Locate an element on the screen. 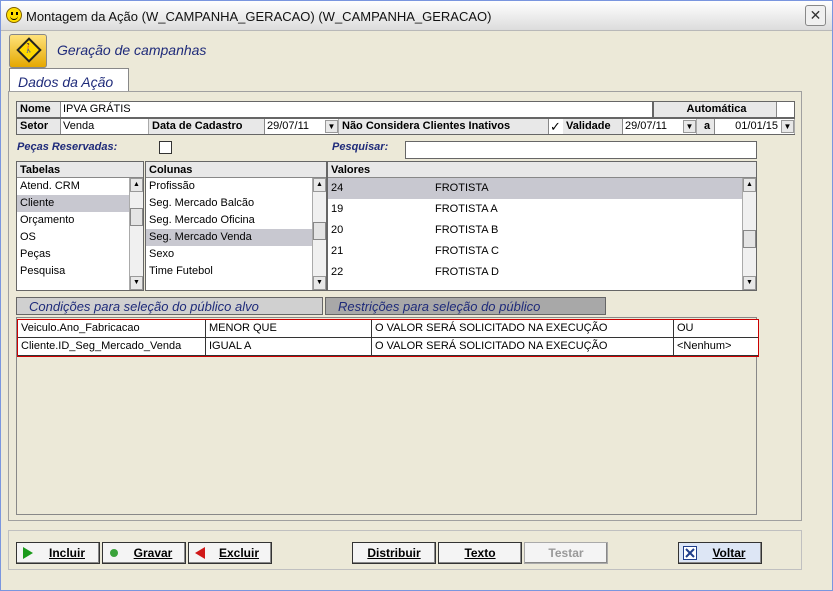  valor-code: 19 is located at coordinates (337, 209).